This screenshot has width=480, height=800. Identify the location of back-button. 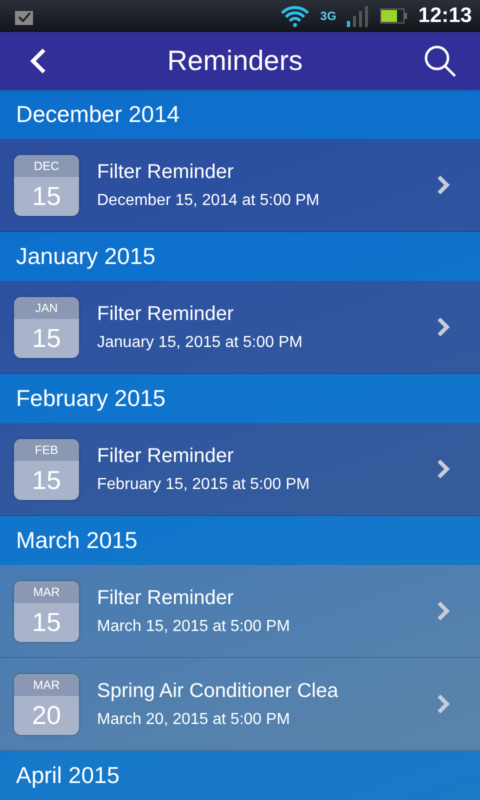
(38, 61).